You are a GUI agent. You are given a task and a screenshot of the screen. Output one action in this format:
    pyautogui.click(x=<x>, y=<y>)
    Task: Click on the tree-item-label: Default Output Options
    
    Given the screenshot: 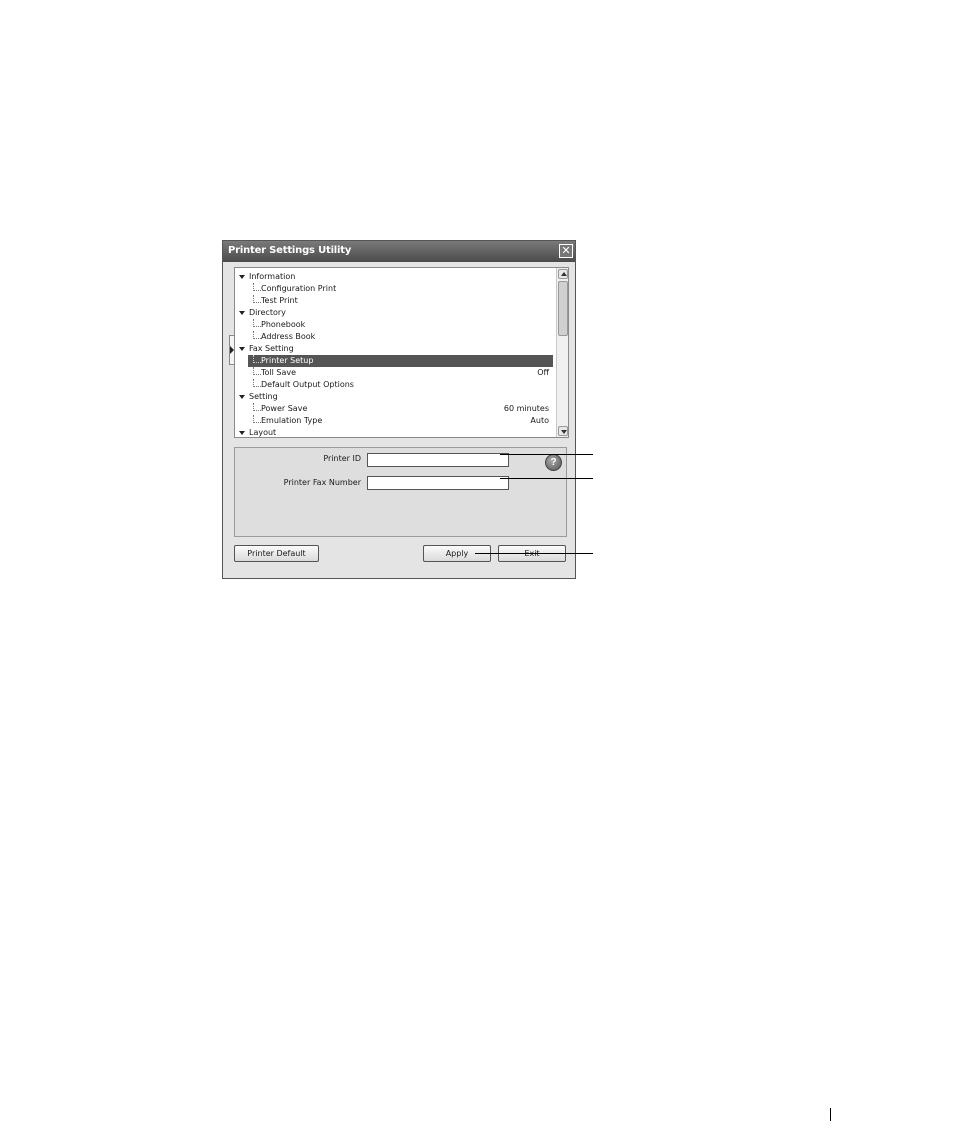 What is the action you would take?
    pyautogui.click(x=307, y=384)
    